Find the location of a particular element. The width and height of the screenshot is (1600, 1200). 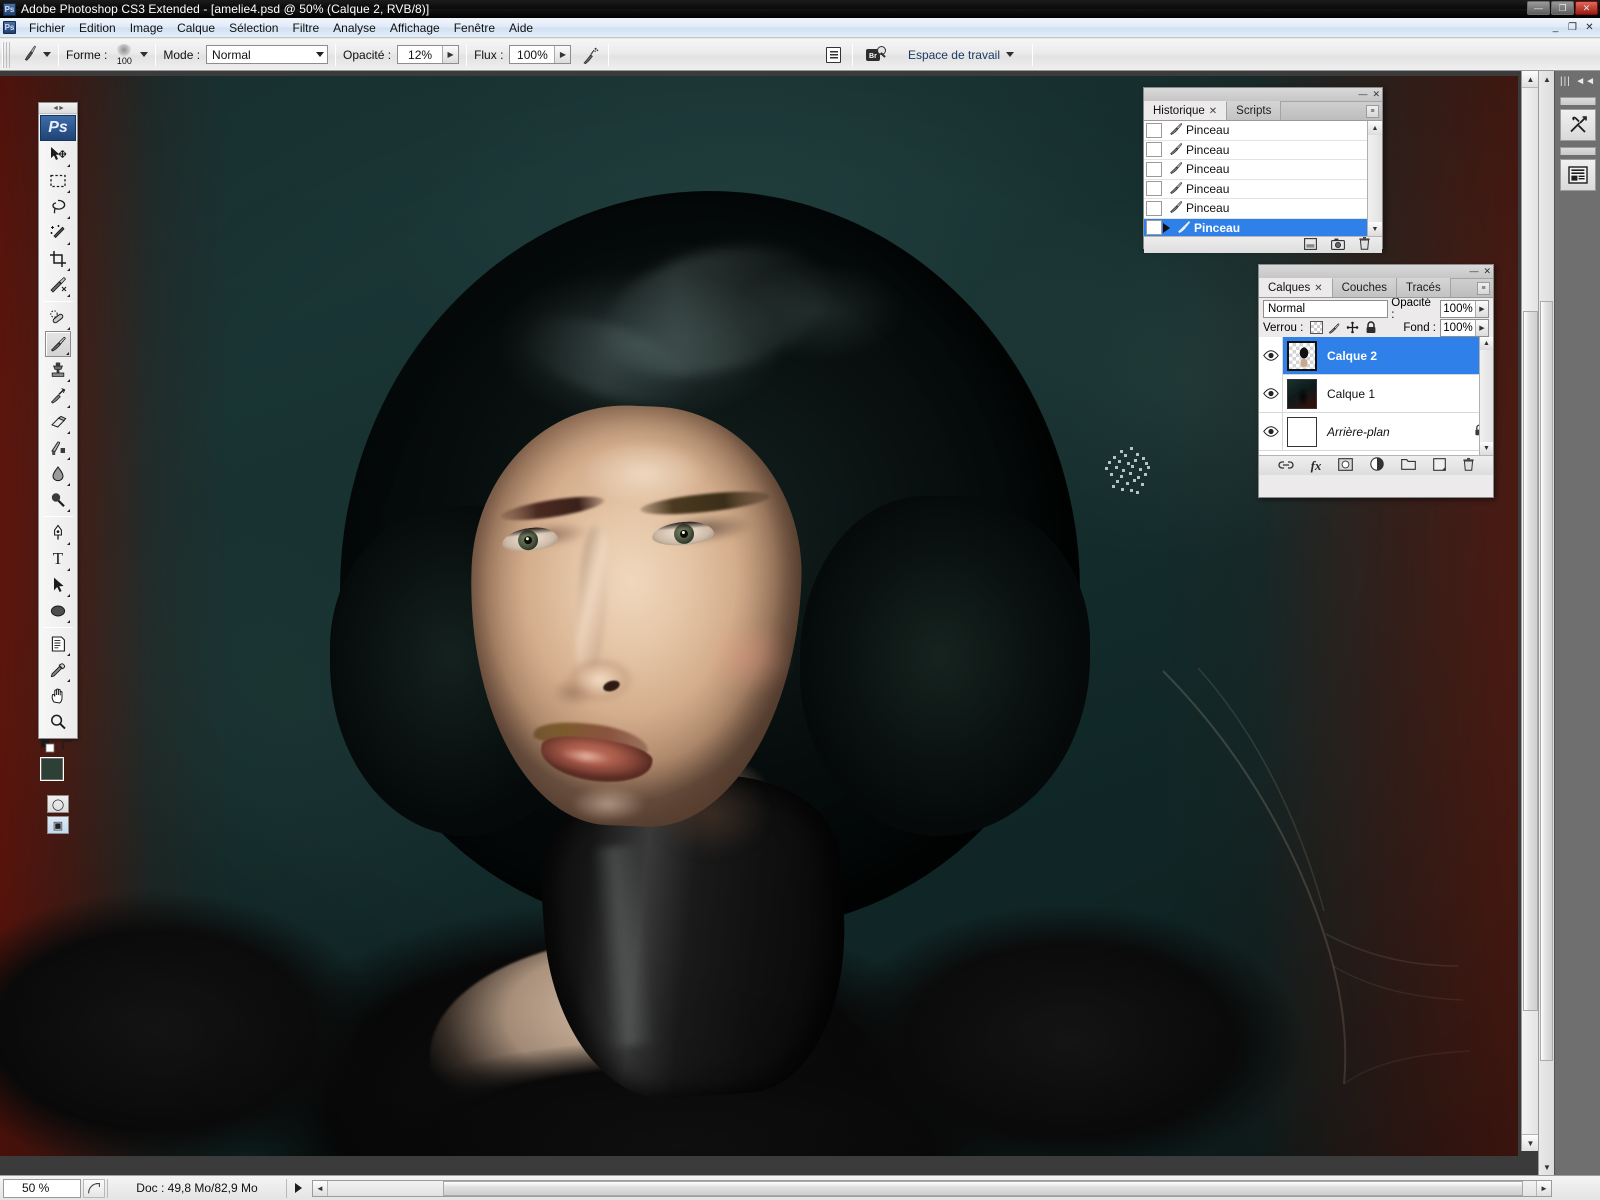

tab-couches: Couches is located at coordinates (1364, 287).